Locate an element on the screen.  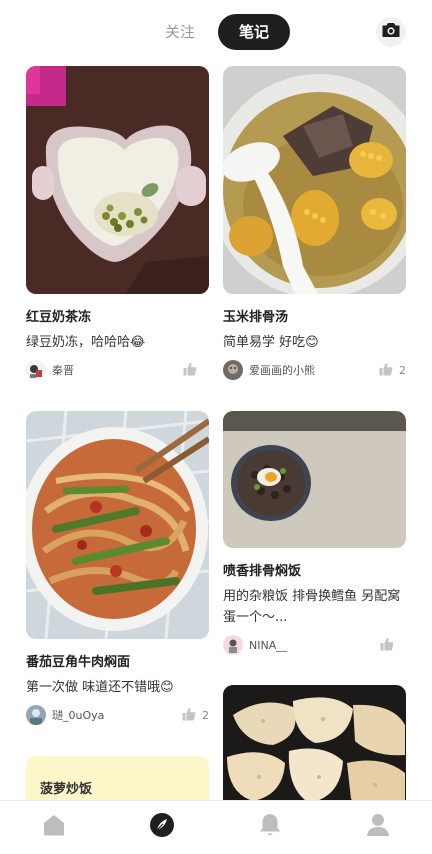
note-card: 喷香排骨焖饭 用的杂粮饭 排骨换鳕鱼 另配窝蛋一个～... NINA__ is located at coordinates (314, 533).